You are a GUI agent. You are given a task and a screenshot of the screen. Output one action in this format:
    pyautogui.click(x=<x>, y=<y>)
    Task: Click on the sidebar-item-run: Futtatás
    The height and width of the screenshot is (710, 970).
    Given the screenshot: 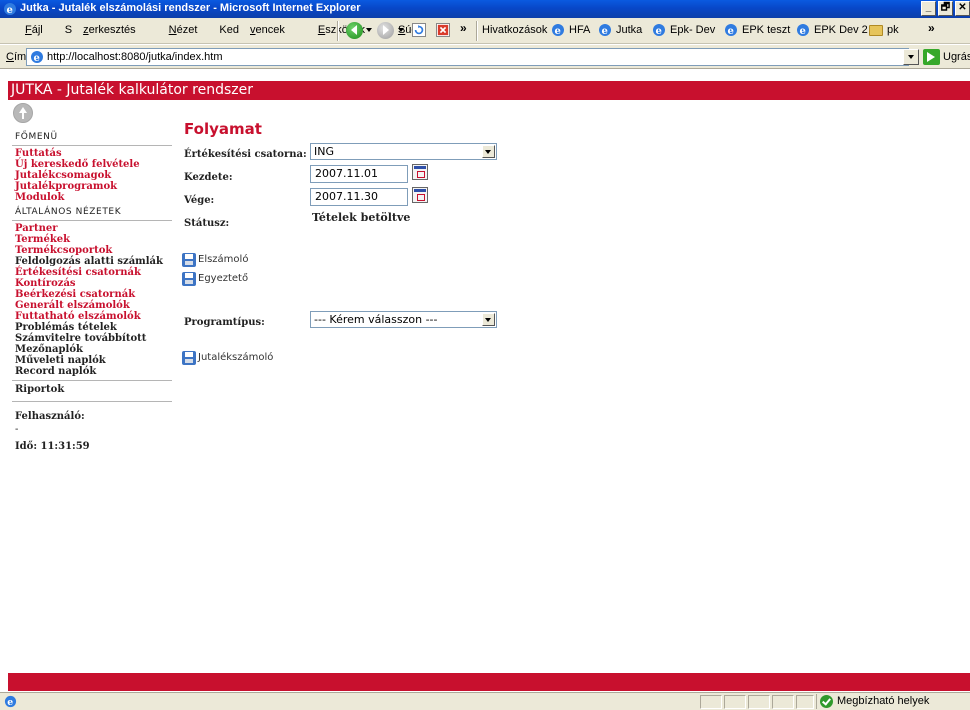 What is the action you would take?
    pyautogui.click(x=92, y=153)
    